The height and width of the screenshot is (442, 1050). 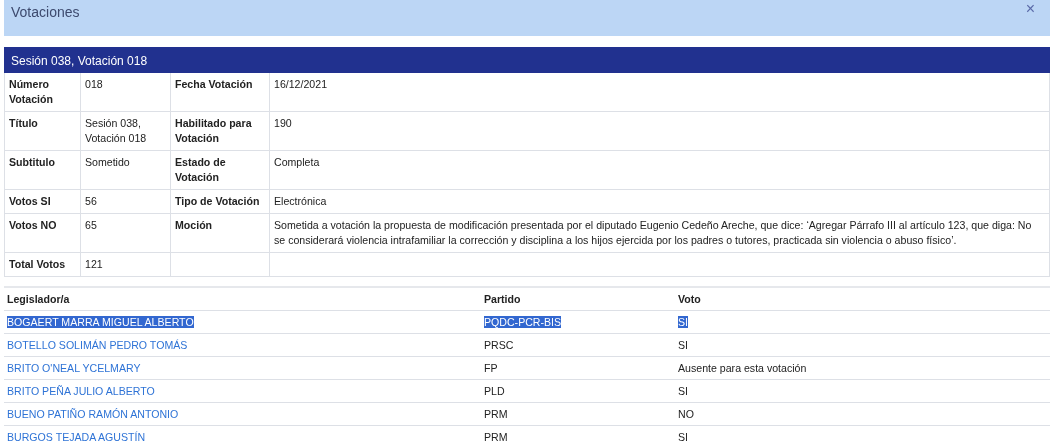 What do you see at coordinates (499, 345) in the screenshot?
I see `party-value: PRSC` at bounding box center [499, 345].